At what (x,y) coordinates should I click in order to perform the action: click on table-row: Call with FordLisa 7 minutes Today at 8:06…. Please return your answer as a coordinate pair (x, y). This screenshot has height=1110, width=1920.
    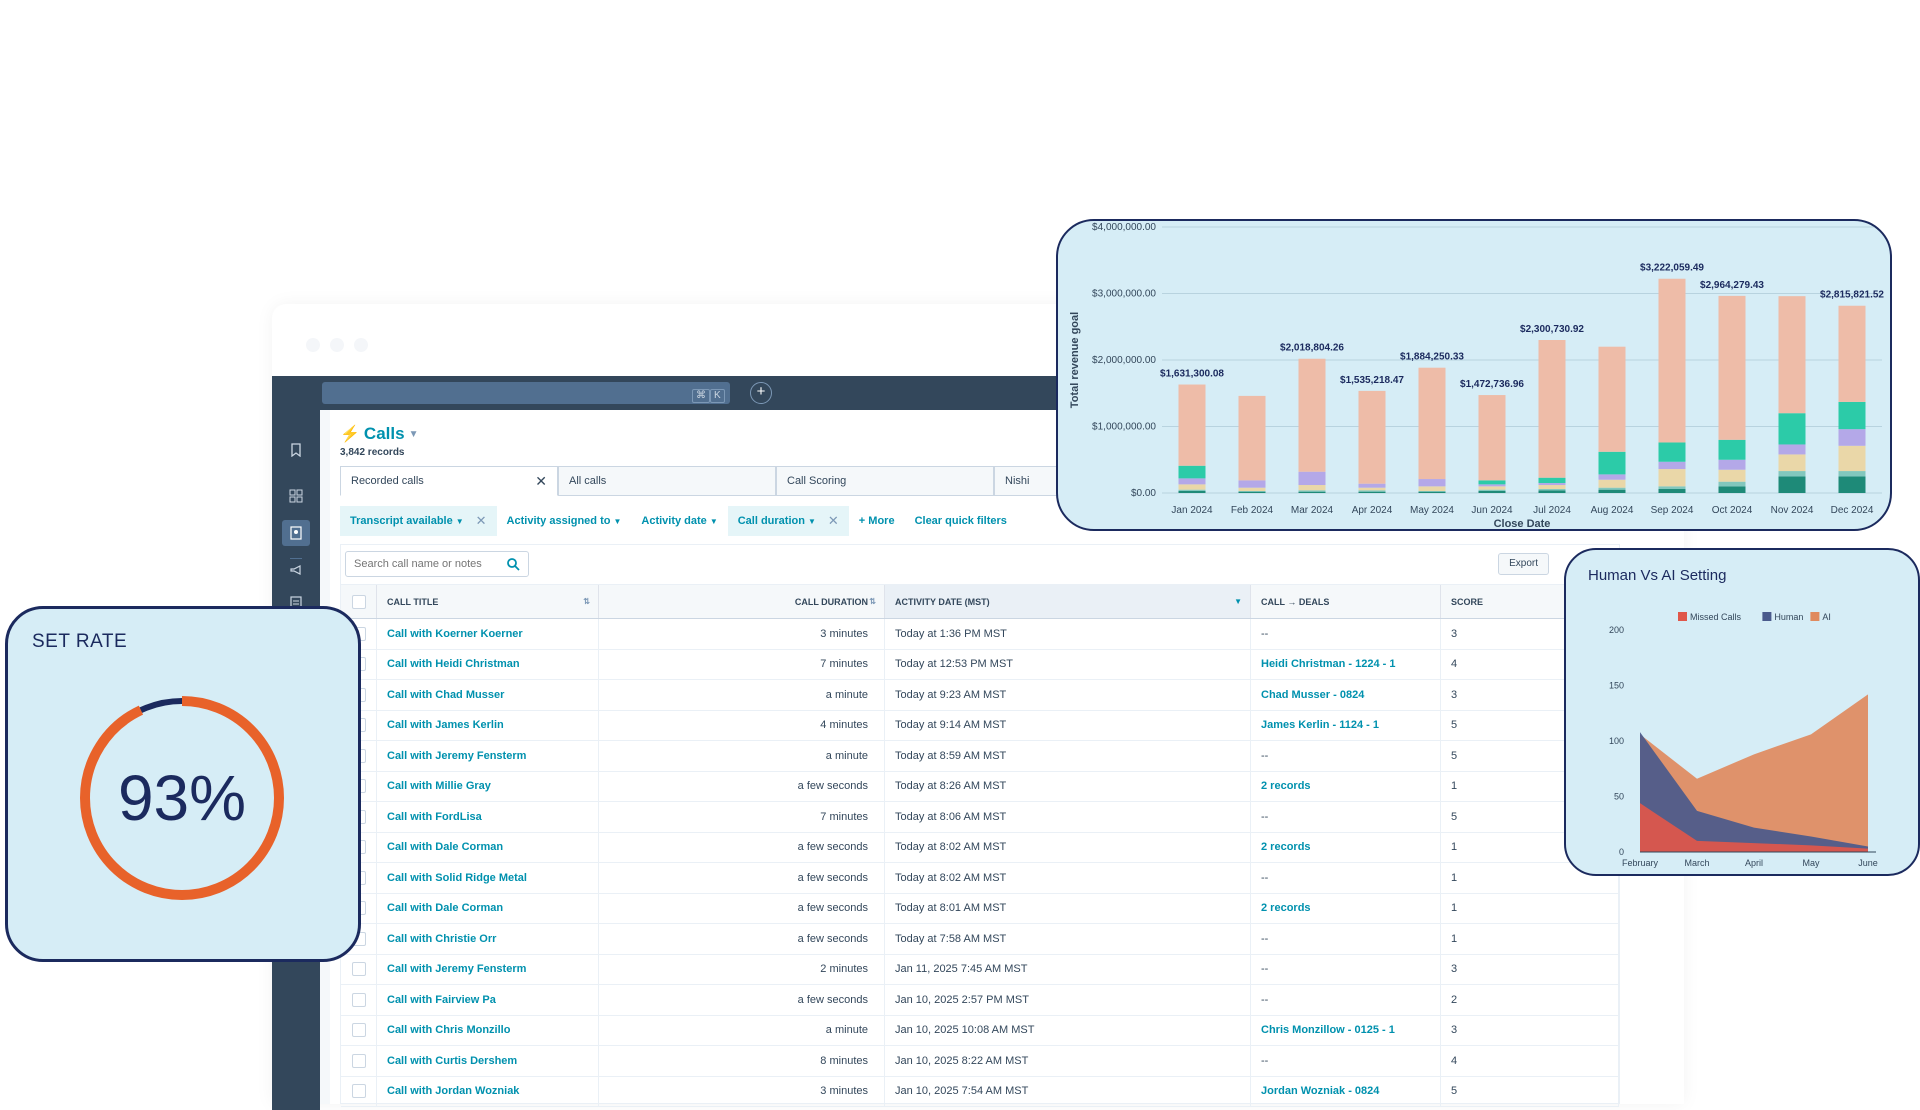
    Looking at the image, I should click on (980, 817).